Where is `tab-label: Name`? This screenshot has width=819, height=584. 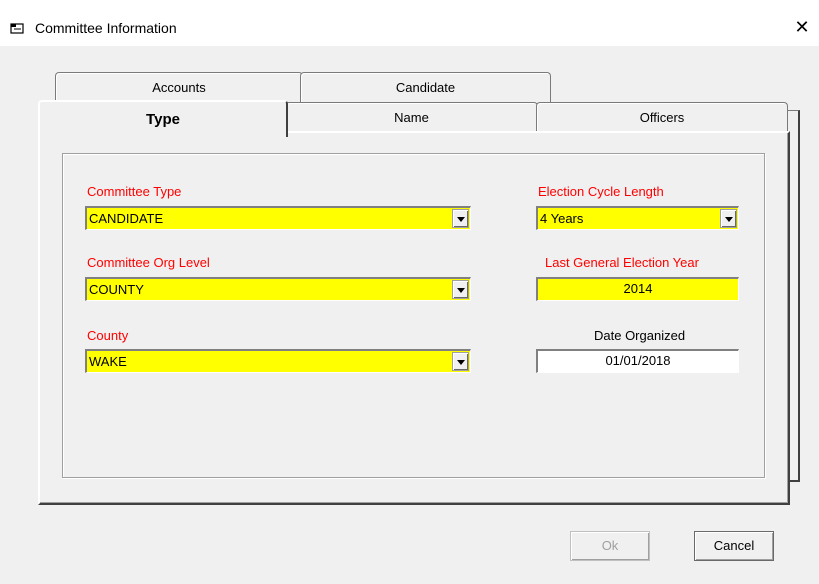
tab-label: Name is located at coordinates (411, 117).